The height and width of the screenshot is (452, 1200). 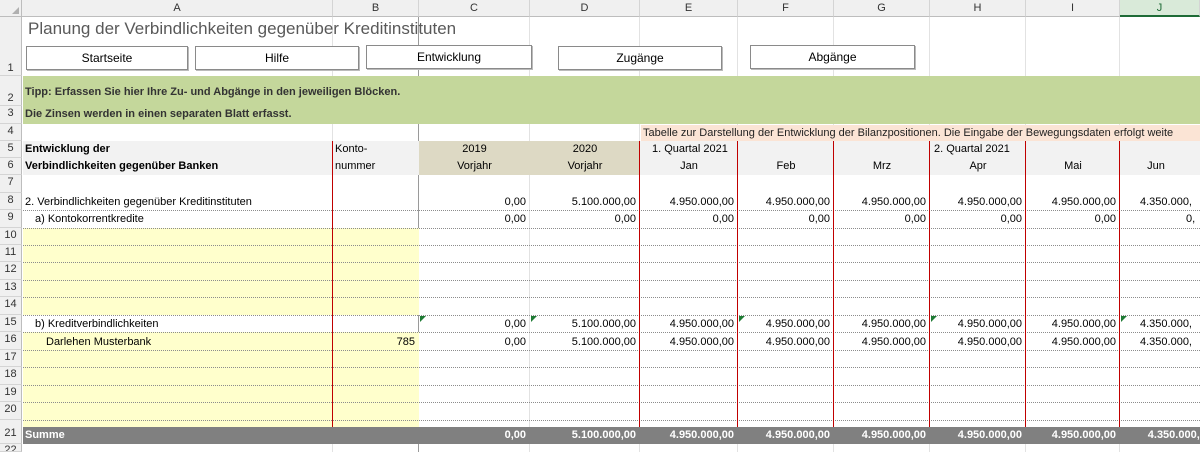 What do you see at coordinates (11, 393) in the screenshot?
I see `row-header-19: 19` at bounding box center [11, 393].